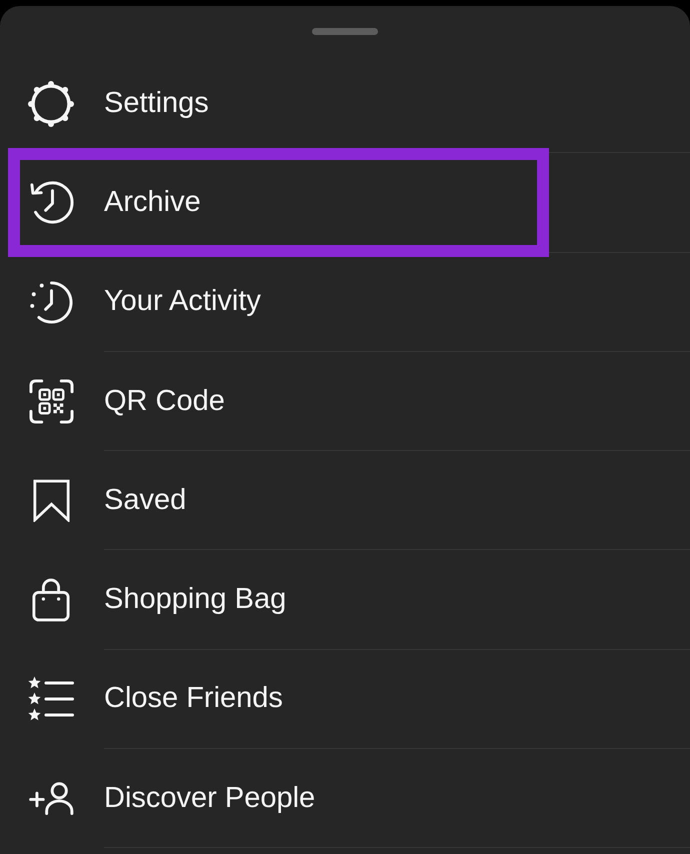 Image resolution: width=690 pixels, height=854 pixels. What do you see at coordinates (51, 500) in the screenshot?
I see `bookmark-icon` at bounding box center [51, 500].